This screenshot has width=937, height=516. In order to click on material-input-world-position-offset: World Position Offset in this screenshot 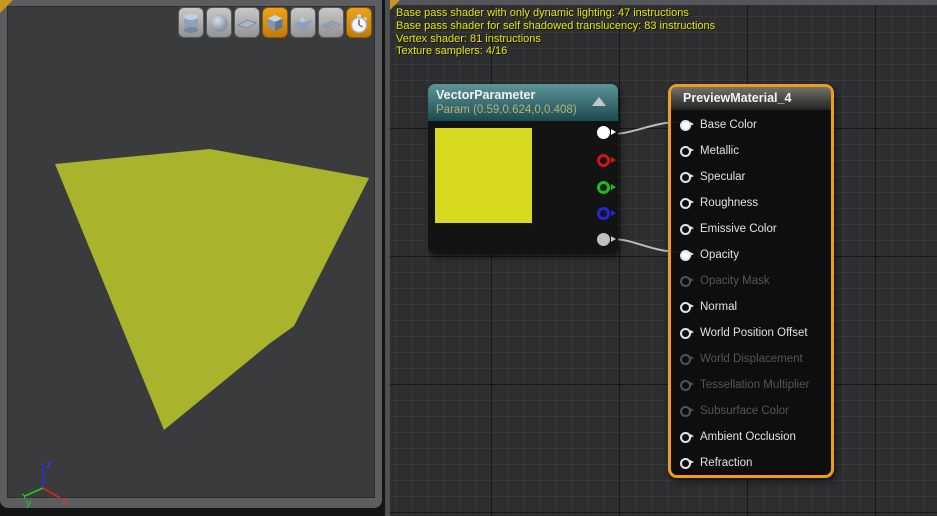, I will do `click(751, 333)`.